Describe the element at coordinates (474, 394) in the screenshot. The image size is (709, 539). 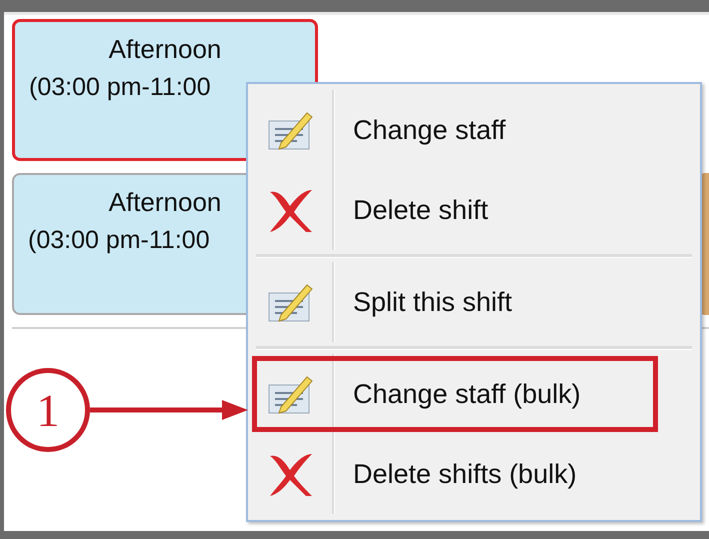
I see `menu-item: Change staff (bulk)` at that location.